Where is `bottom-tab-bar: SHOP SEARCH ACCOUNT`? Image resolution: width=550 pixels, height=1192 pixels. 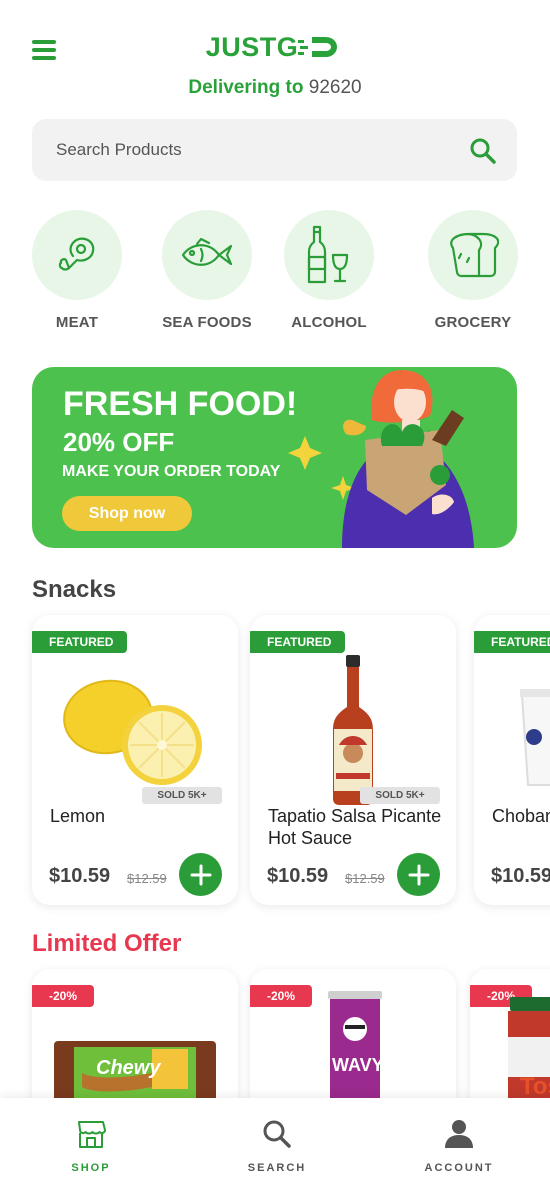
bottom-tab-bar: SHOP SEARCH ACCOUNT is located at coordinates (275, 1145).